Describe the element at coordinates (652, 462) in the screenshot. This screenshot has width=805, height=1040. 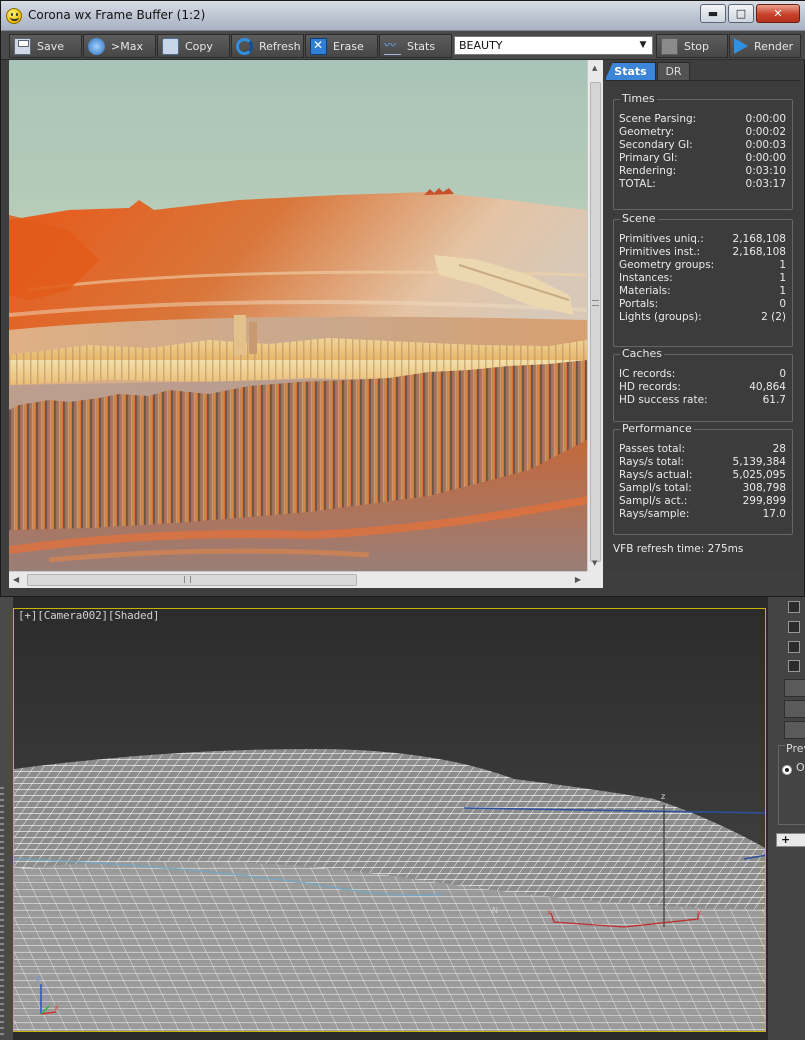
I see `stat-label: Rays/s total:` at that location.